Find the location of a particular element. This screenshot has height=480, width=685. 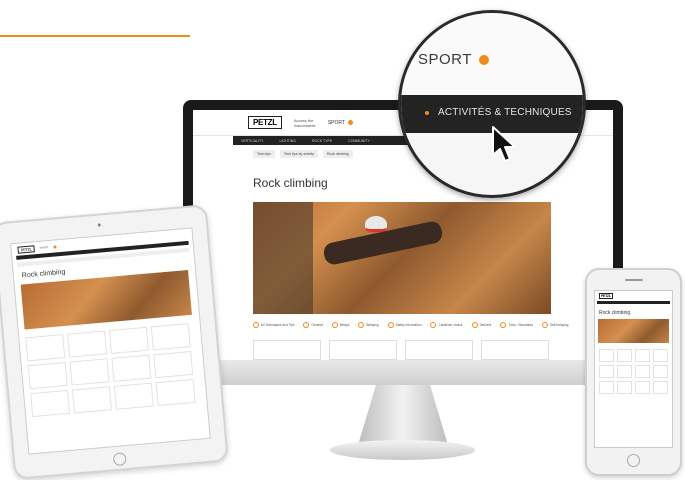

filter-option: Belays is located at coordinates (341, 325).